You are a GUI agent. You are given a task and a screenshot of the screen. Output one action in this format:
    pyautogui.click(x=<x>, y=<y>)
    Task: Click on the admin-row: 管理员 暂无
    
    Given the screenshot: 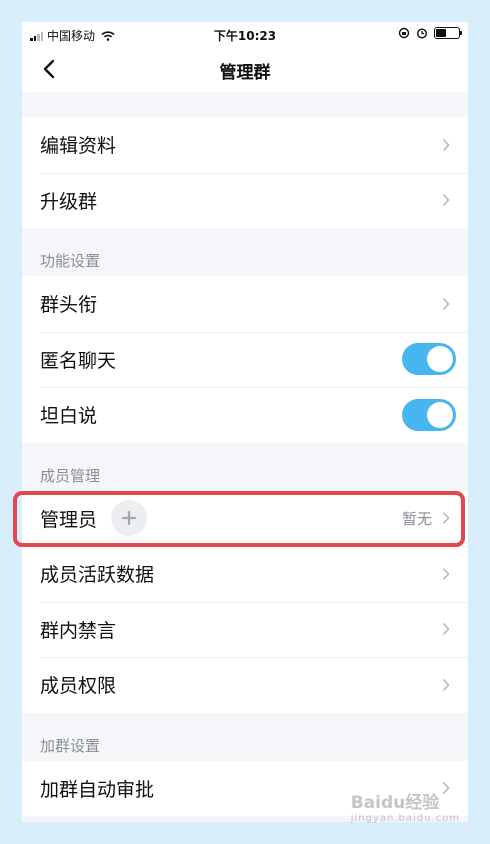 What is the action you would take?
    pyautogui.click(x=245, y=518)
    